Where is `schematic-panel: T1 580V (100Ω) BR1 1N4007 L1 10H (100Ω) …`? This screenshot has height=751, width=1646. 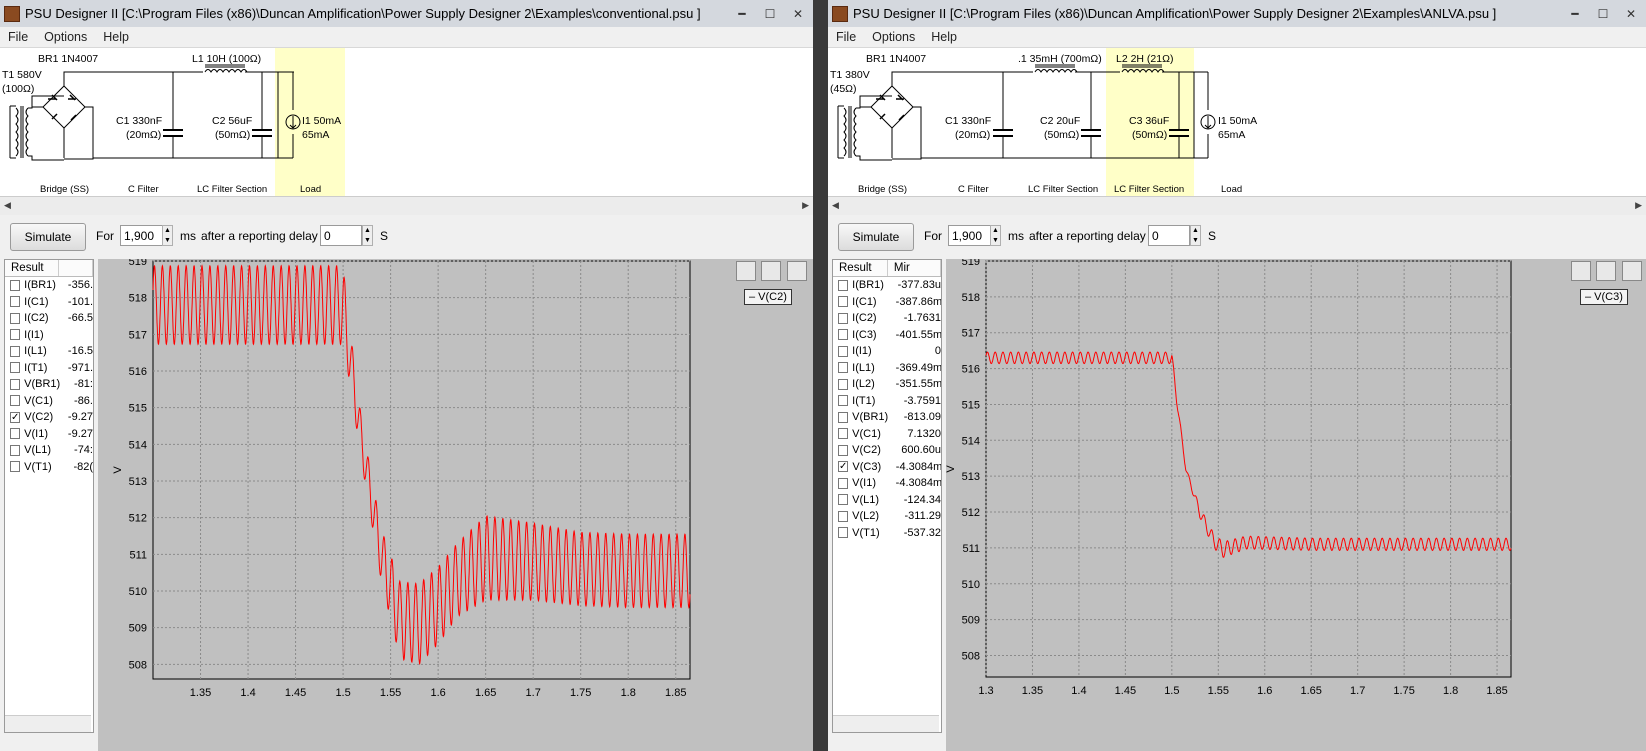 schematic-panel: T1 580V (100Ω) BR1 1N4007 L1 10H (100Ω) … is located at coordinates (406, 122).